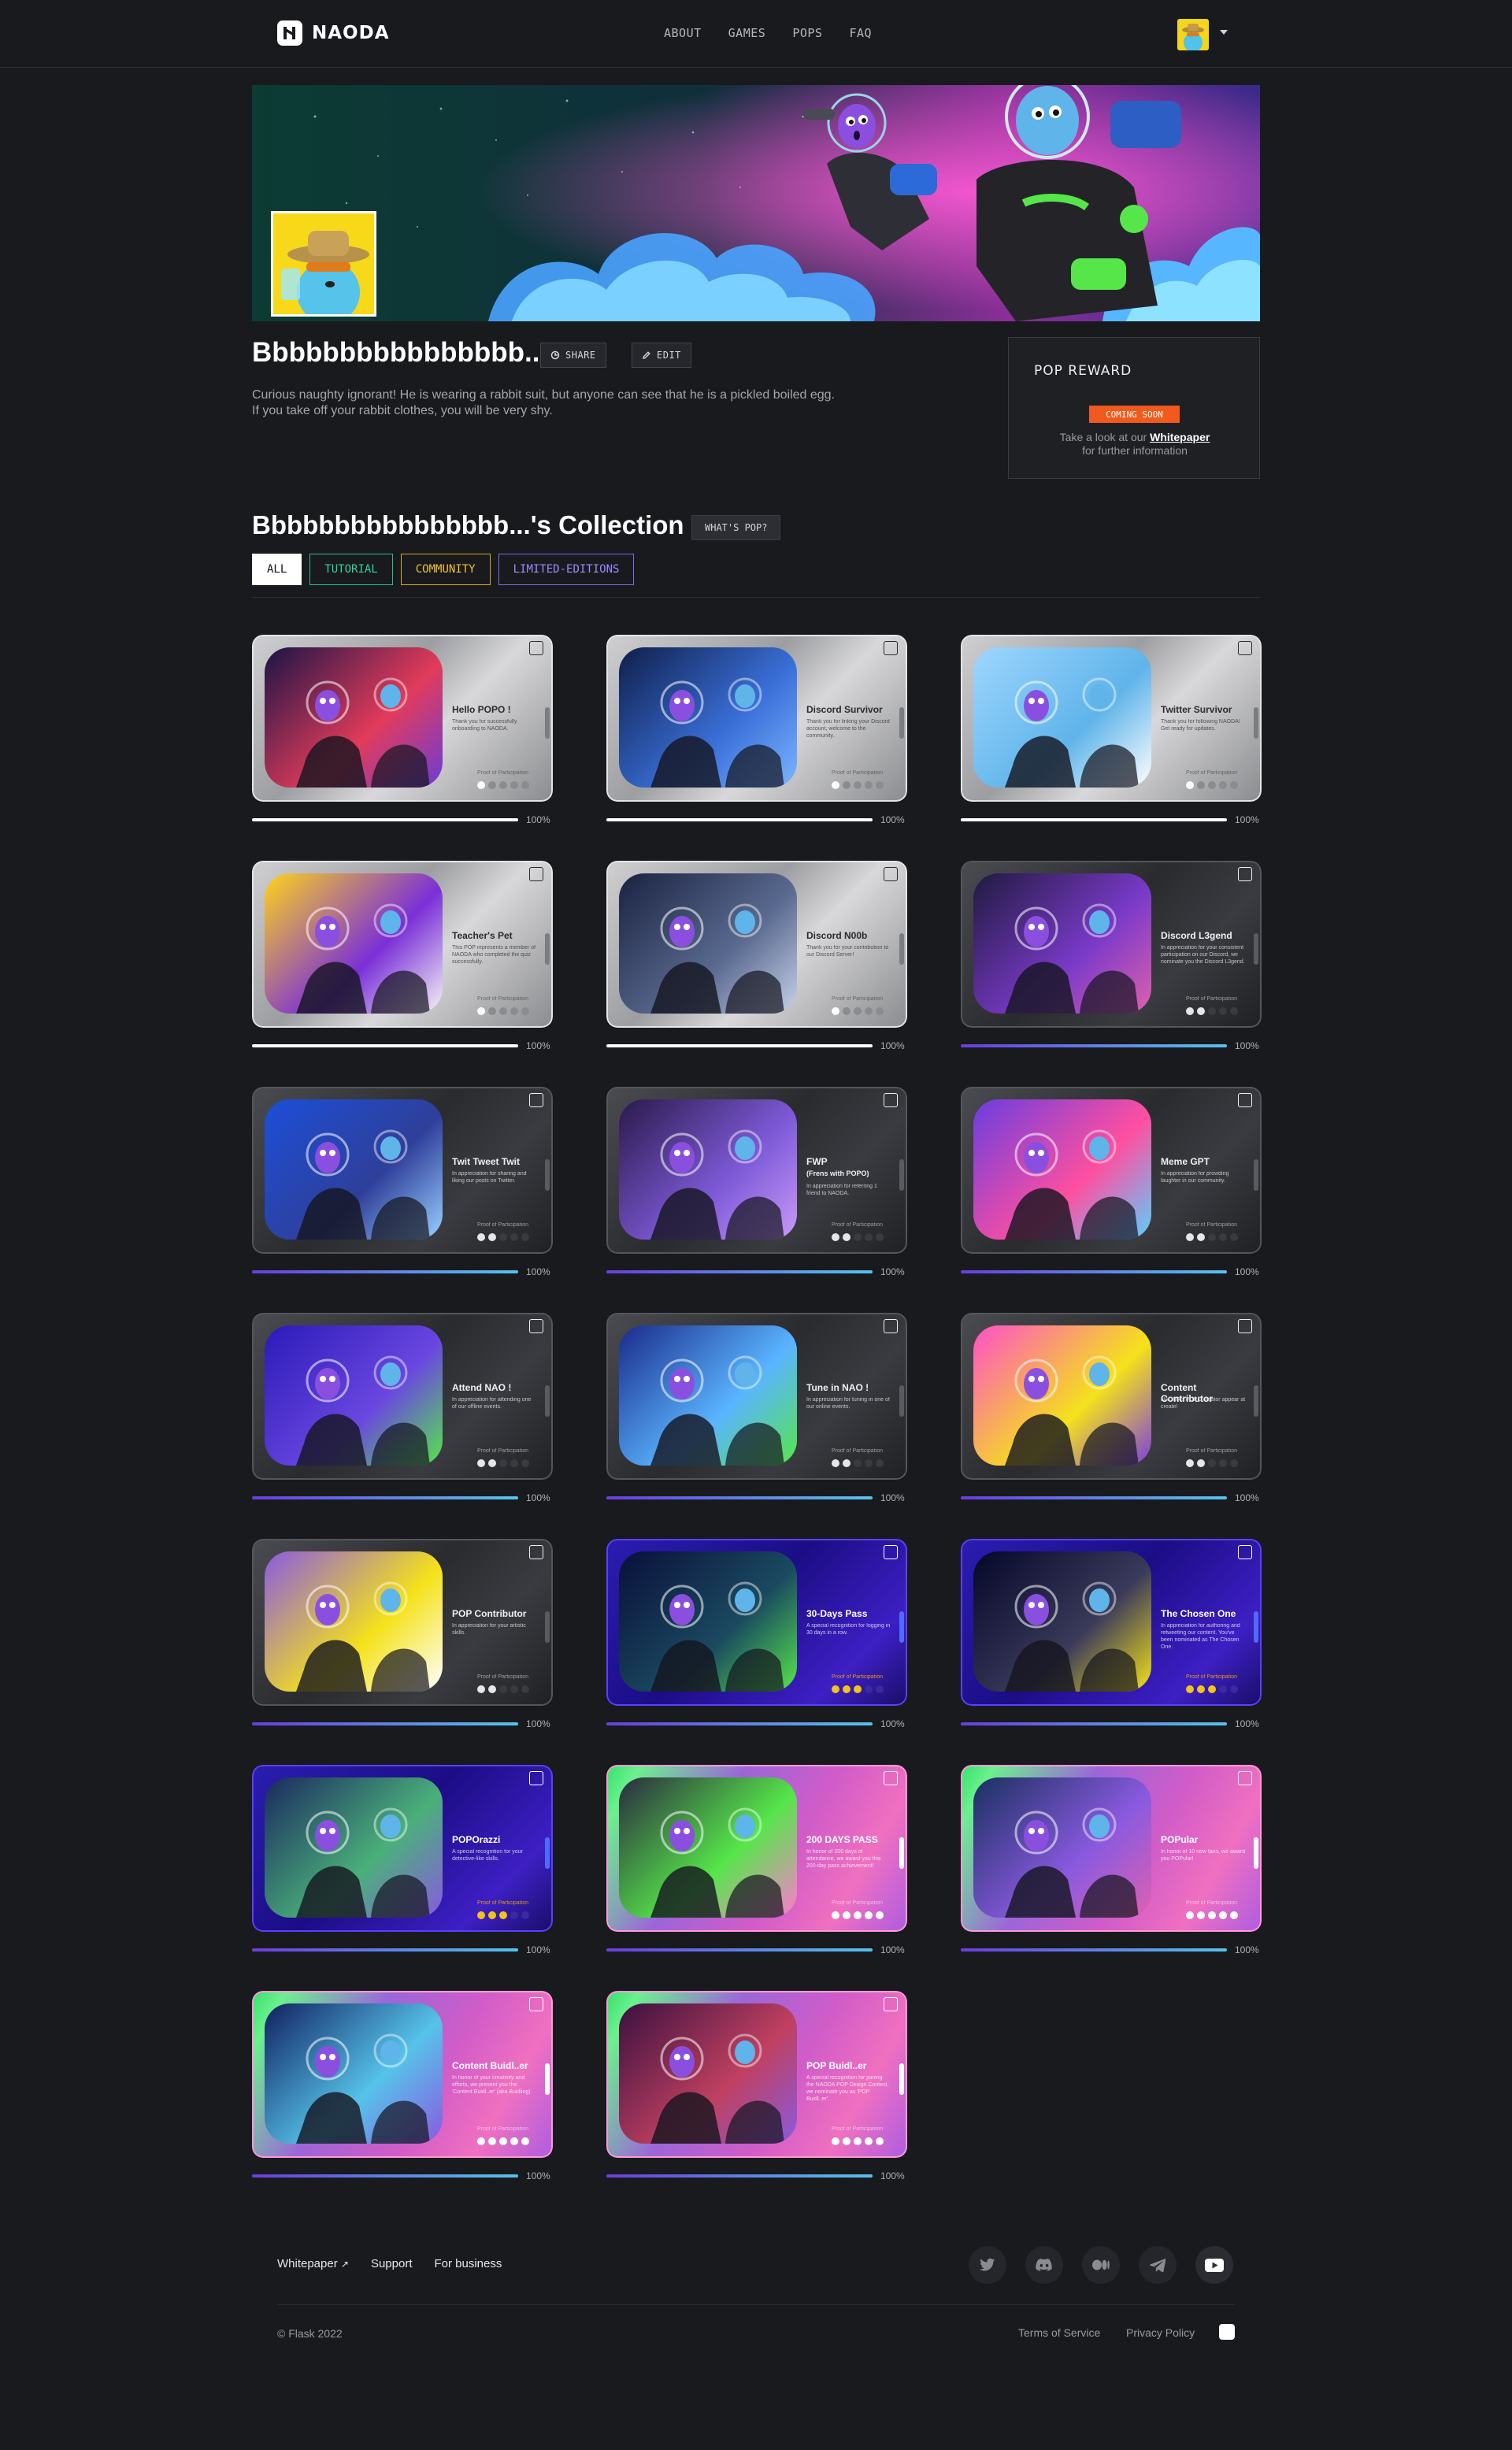 The height and width of the screenshot is (2450, 1512). I want to click on card-title: Twit Tweet Twit, so click(495, 1161).